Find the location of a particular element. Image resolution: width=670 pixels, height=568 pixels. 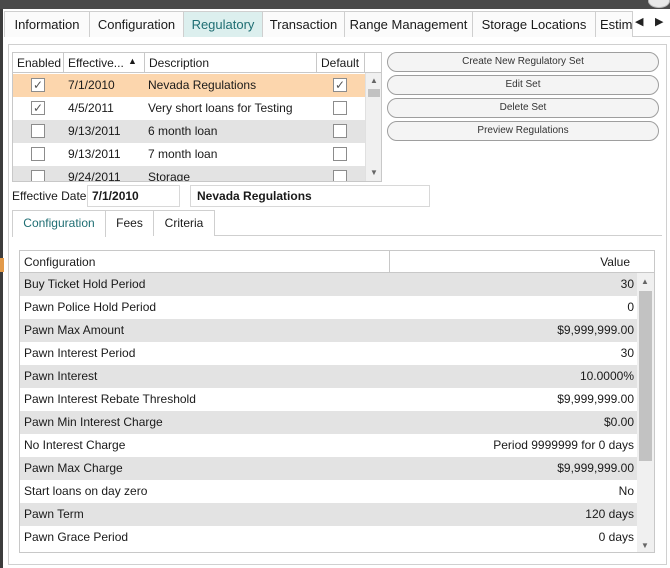

config-name: Pawn Max Amount is located at coordinates (74, 330).